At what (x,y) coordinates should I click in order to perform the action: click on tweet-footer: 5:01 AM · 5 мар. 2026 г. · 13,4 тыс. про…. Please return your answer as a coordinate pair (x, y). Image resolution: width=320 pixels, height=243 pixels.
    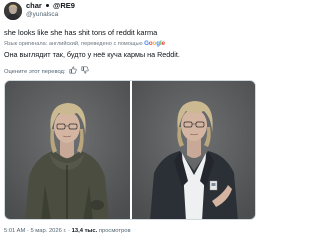
    Looking at the image, I should click on (67, 231).